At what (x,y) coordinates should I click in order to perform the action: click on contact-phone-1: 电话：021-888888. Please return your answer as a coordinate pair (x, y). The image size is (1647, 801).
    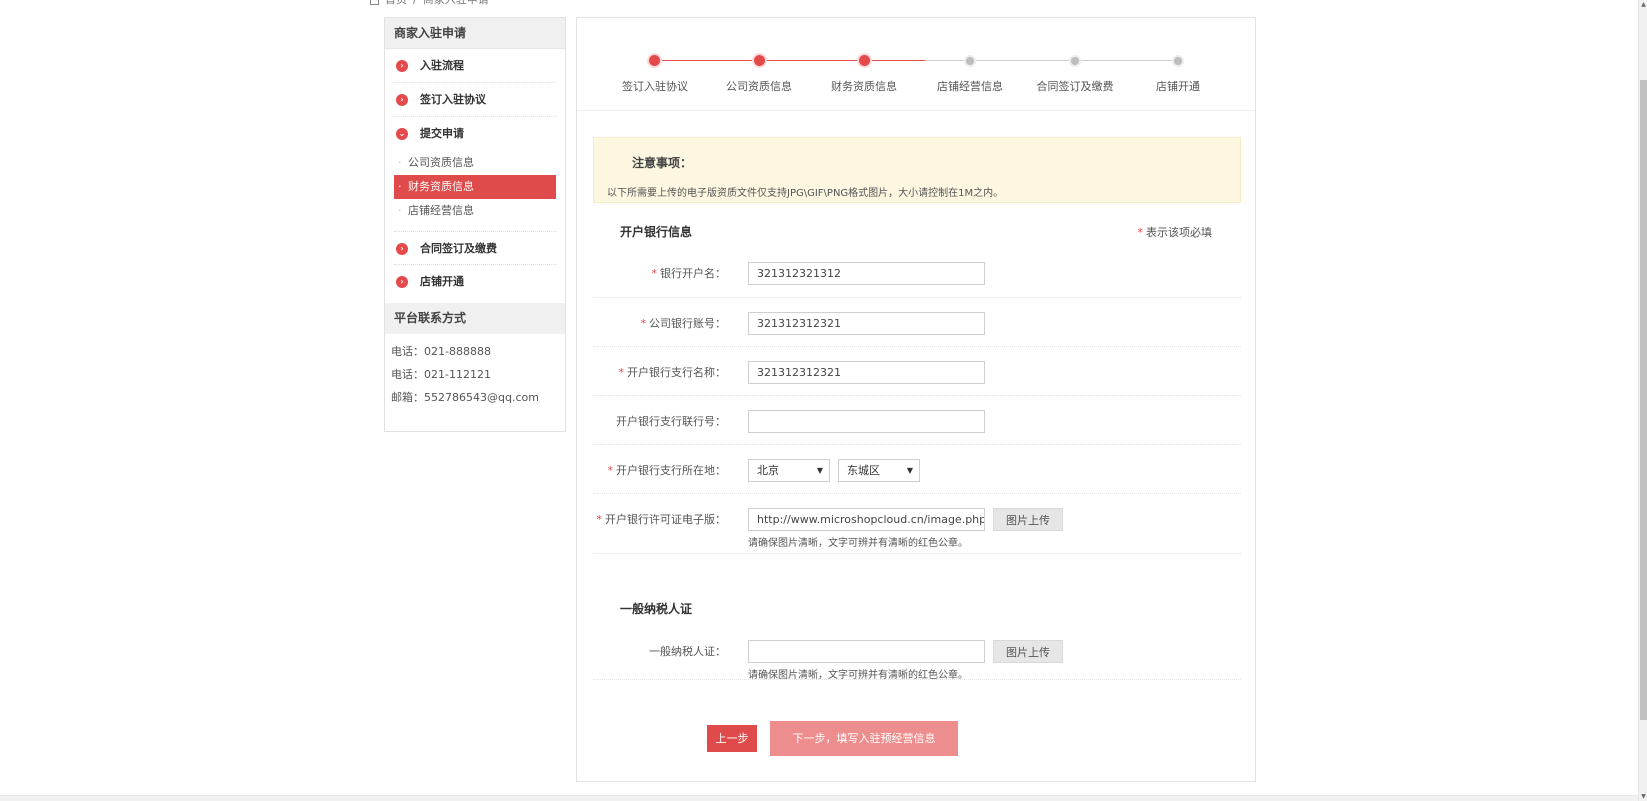
    Looking at the image, I should click on (441, 351).